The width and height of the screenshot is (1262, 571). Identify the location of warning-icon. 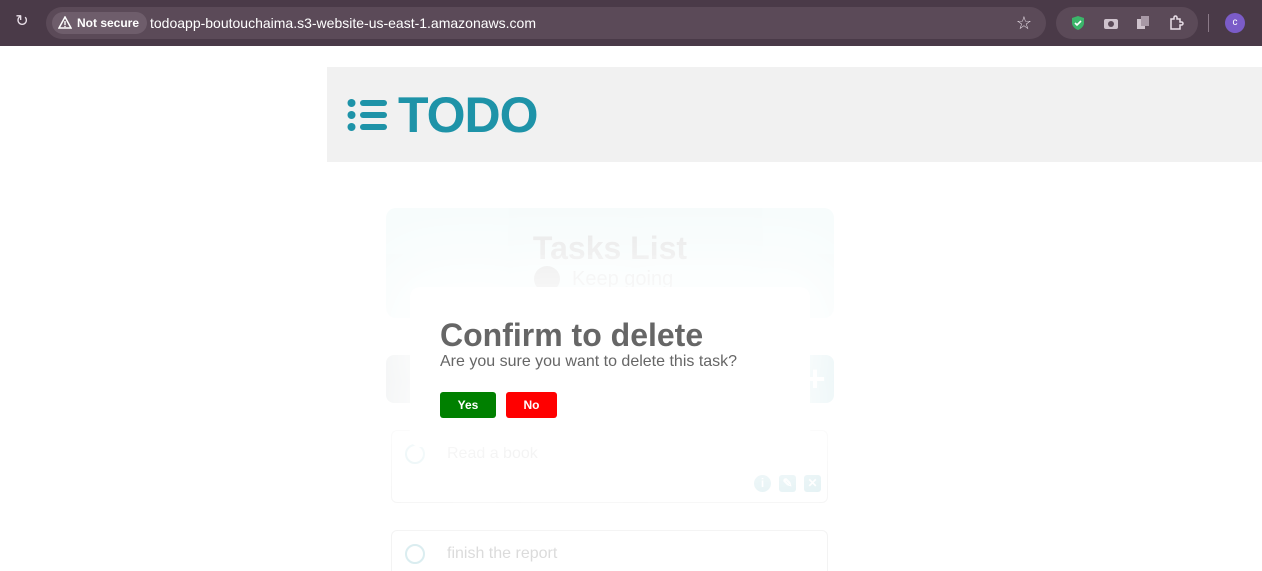
(65, 22).